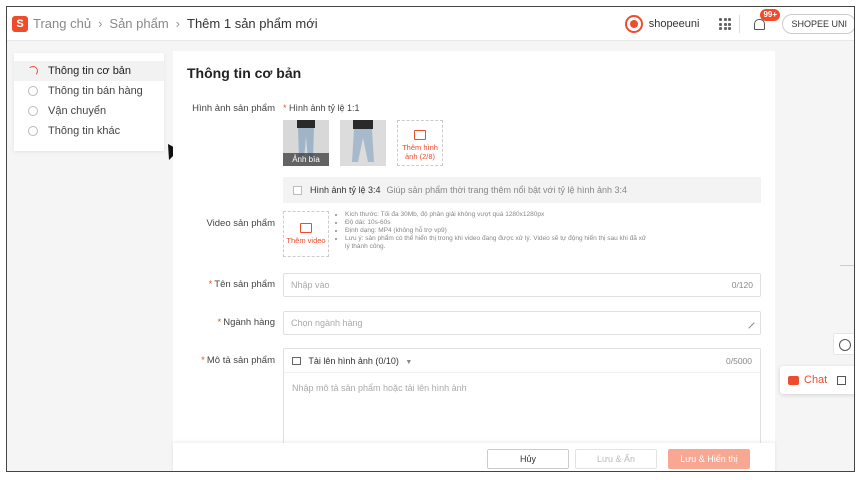 The height and width of the screenshot is (480, 863). What do you see at coordinates (244, 73) in the screenshot?
I see `card-title: Thông tin cơ bản` at bounding box center [244, 73].